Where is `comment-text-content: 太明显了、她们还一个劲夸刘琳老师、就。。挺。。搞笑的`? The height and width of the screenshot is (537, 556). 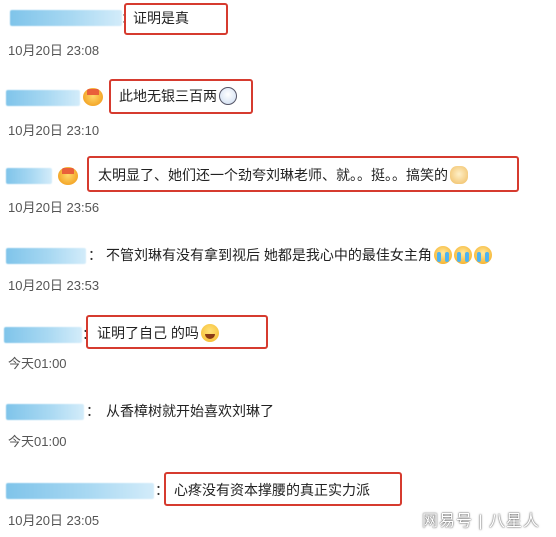
comment-text-content: 太明显了、她们还一个劲夸刘琳老师、就。。挺。。搞笑的 is located at coordinates (273, 175).